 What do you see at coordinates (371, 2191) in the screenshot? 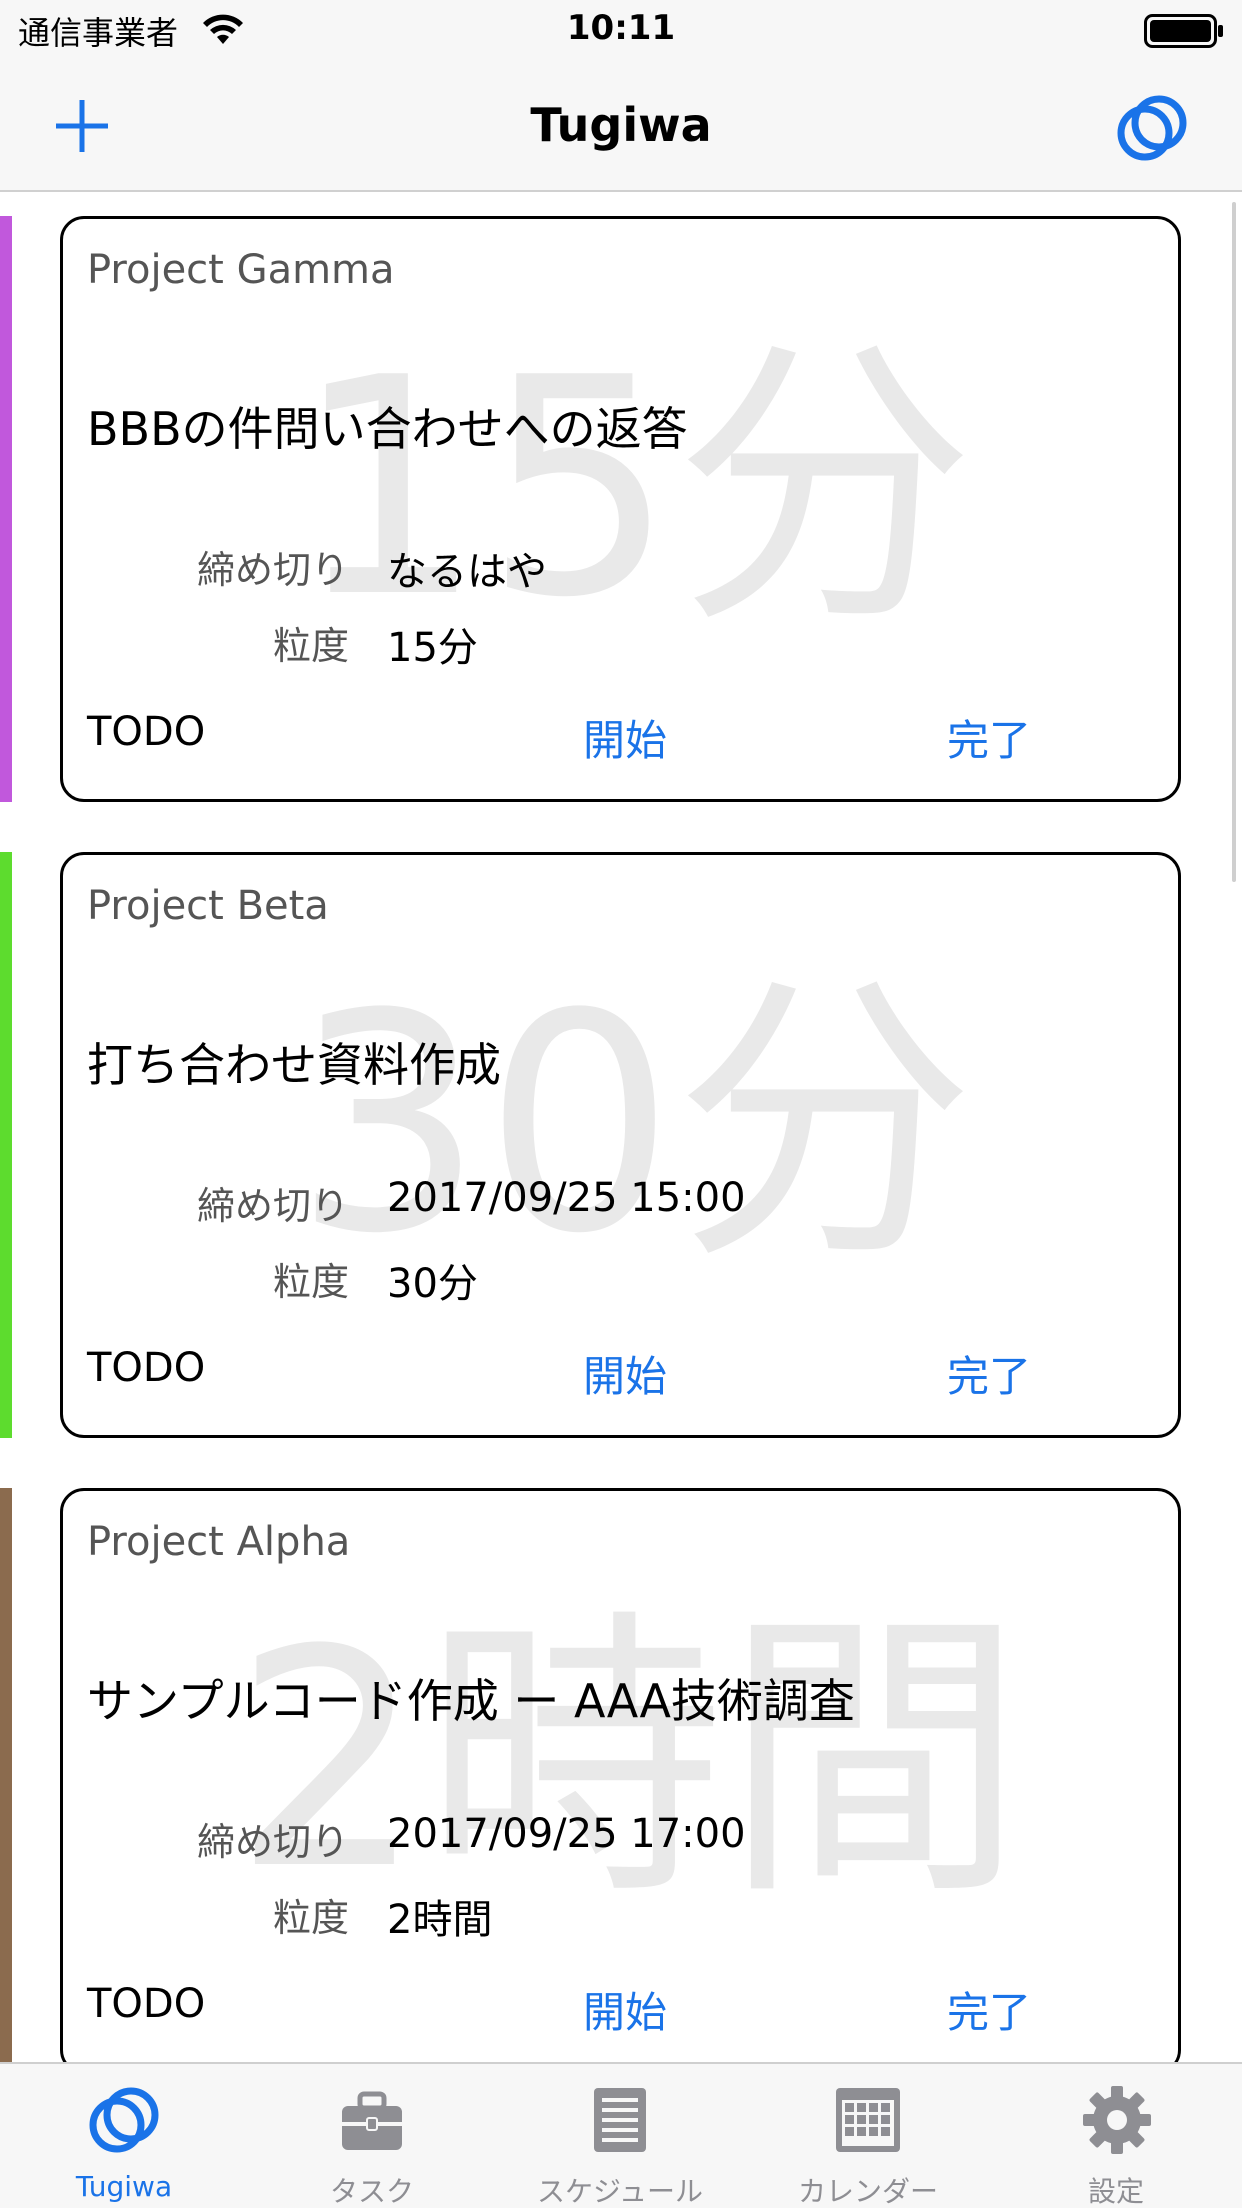
I see `tab-label: タスク` at bounding box center [371, 2191].